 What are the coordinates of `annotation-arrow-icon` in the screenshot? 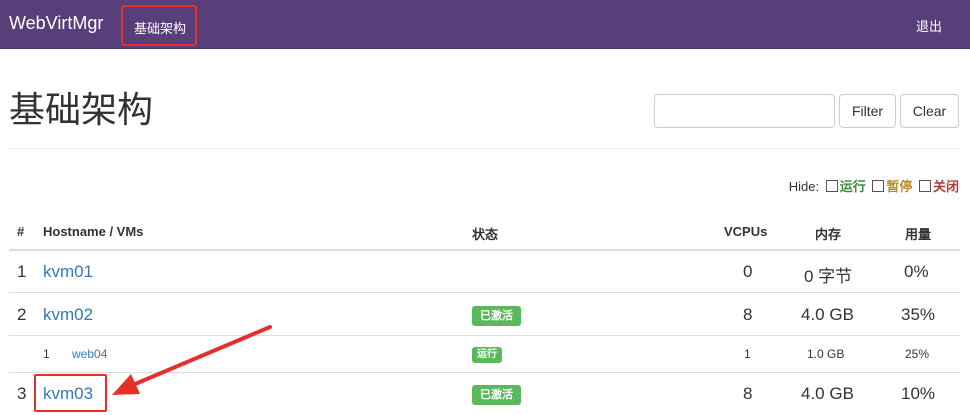 It's located at (192, 360).